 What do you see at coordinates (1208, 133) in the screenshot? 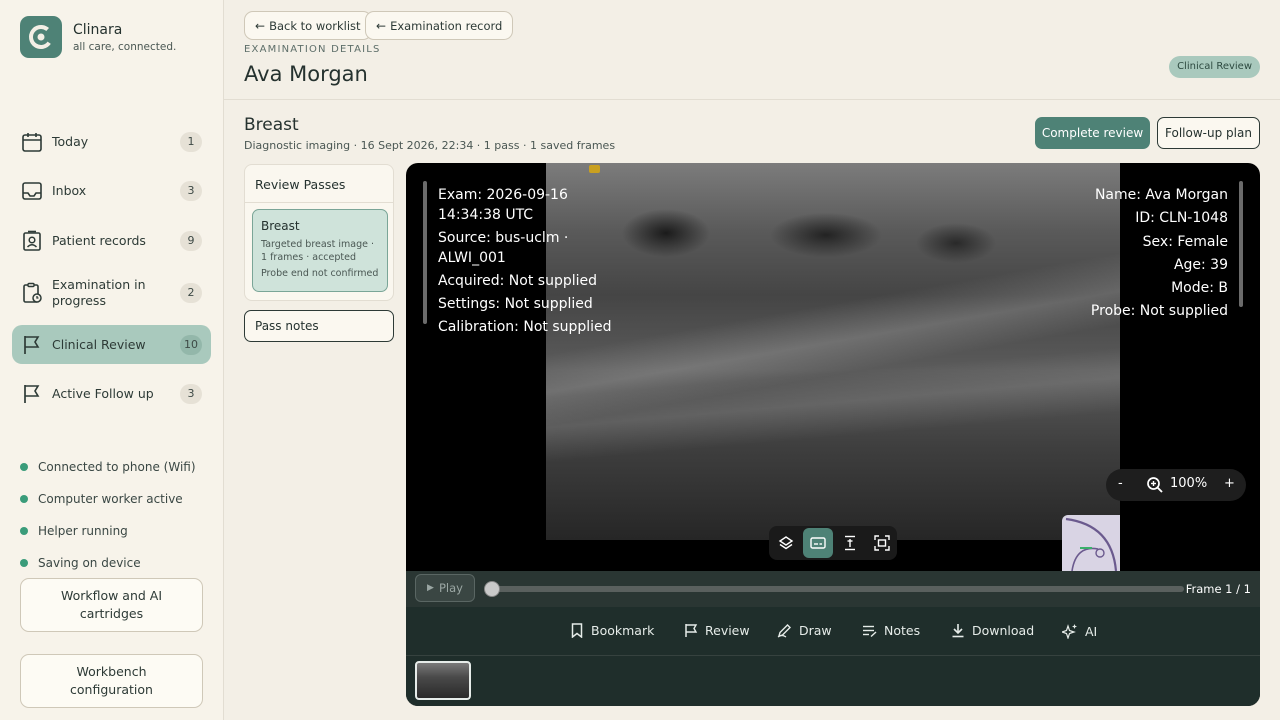
I see `follow-up-plan-button: Follow-up plan` at bounding box center [1208, 133].